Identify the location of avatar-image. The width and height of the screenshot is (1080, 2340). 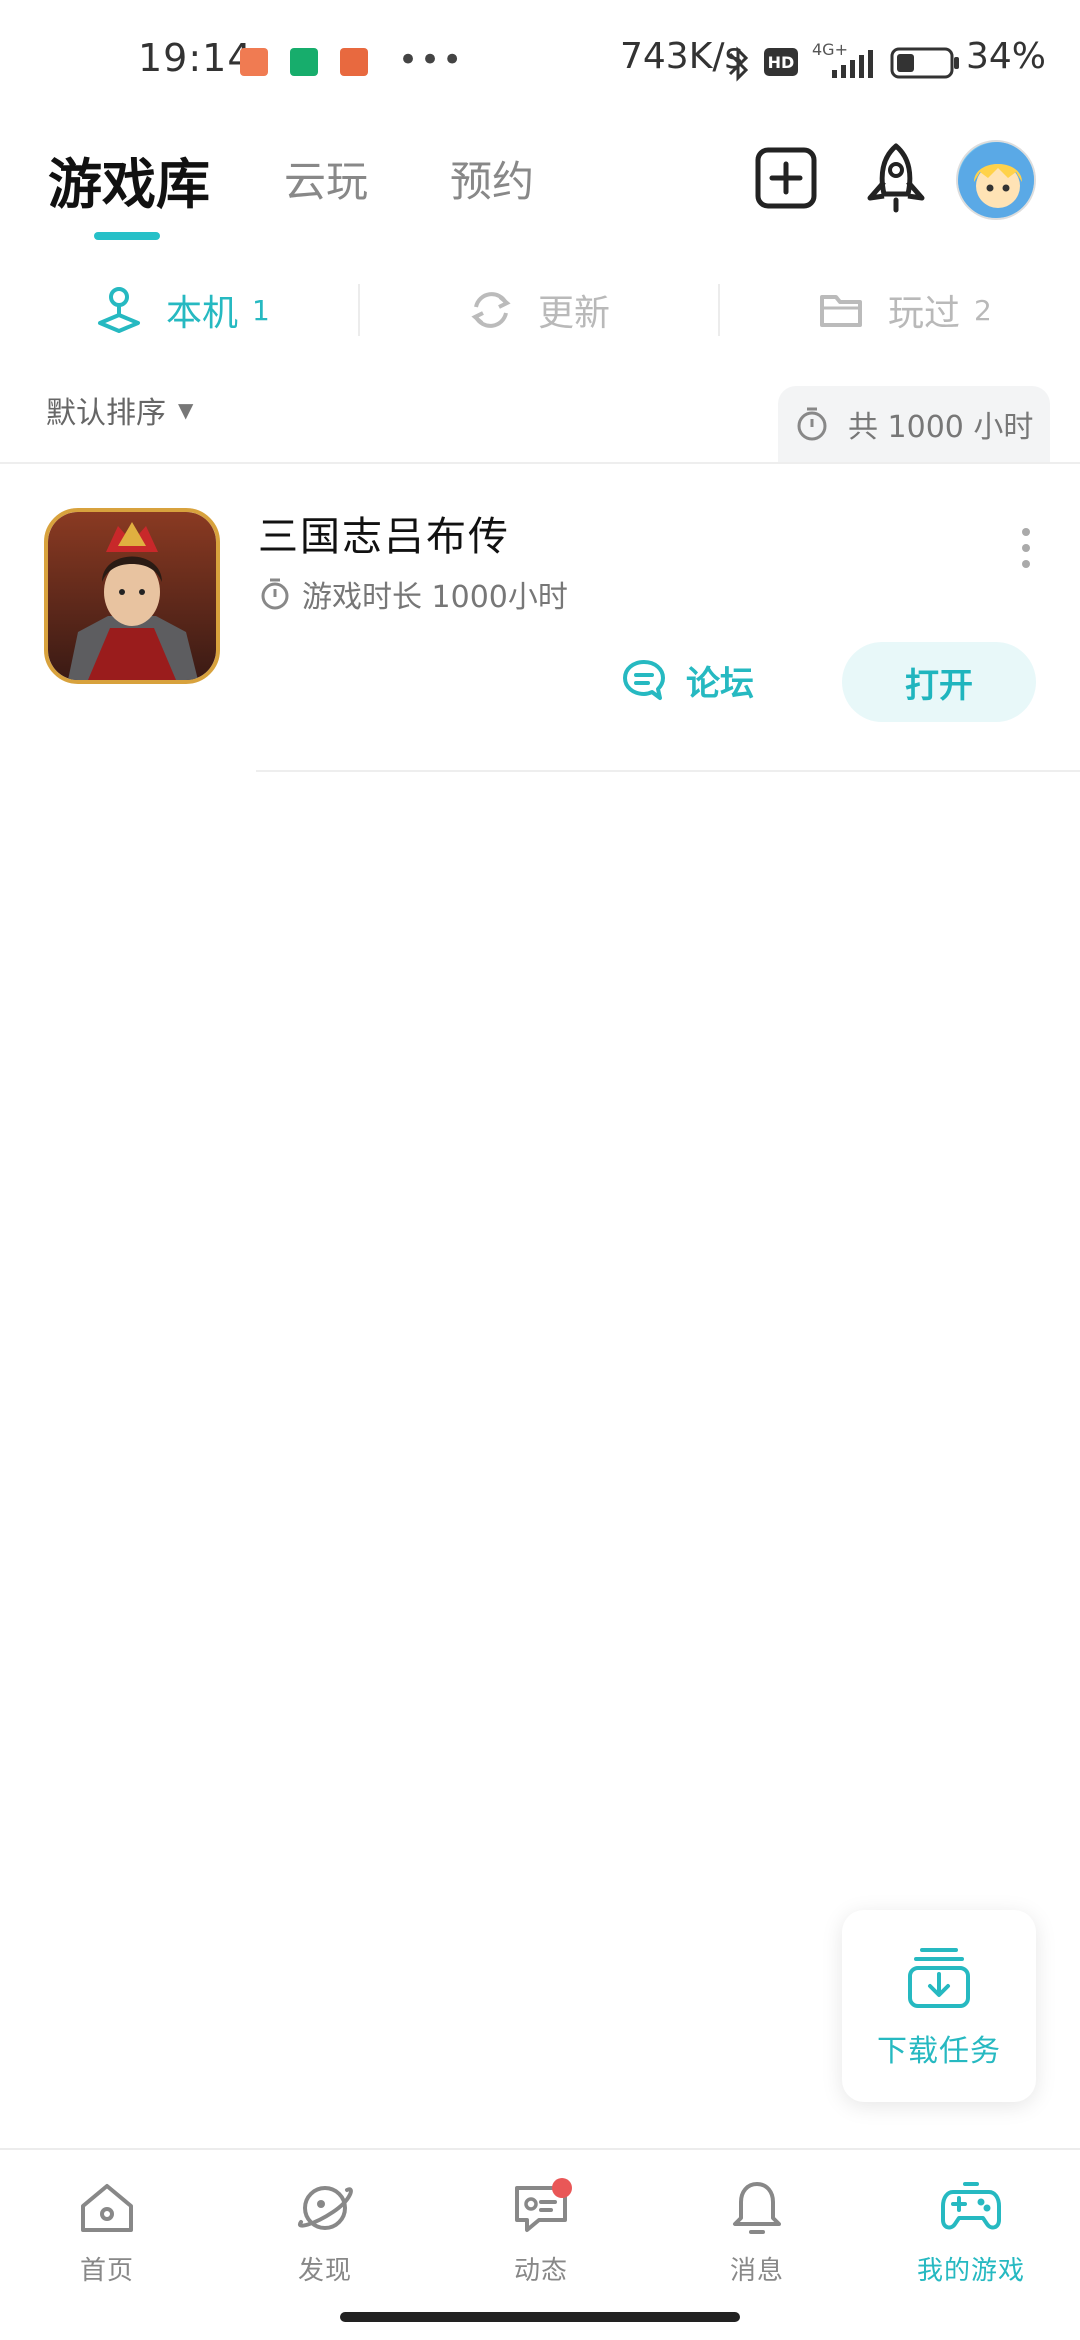
(996, 180).